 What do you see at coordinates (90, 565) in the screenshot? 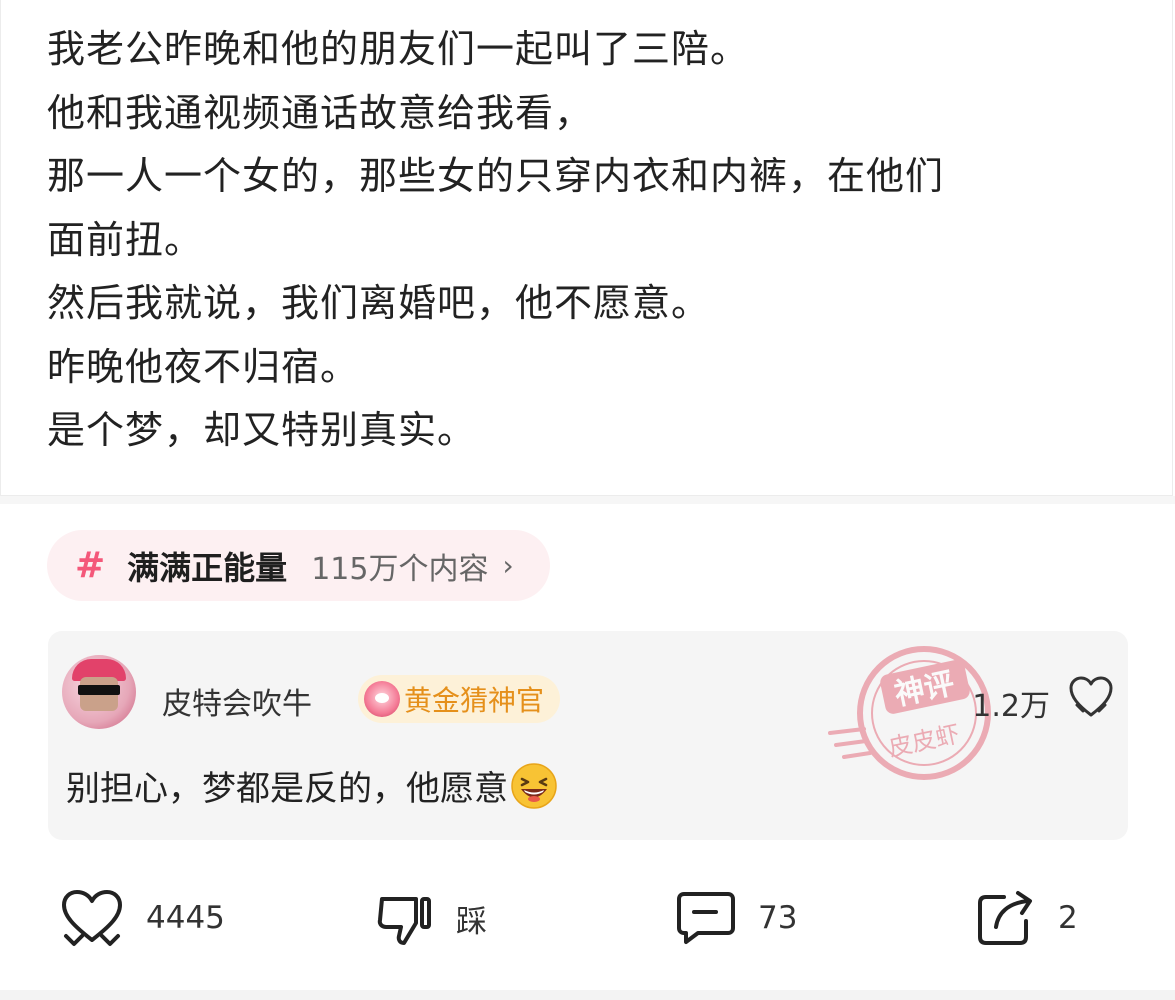
I see `hashtag-icon: #` at bounding box center [90, 565].